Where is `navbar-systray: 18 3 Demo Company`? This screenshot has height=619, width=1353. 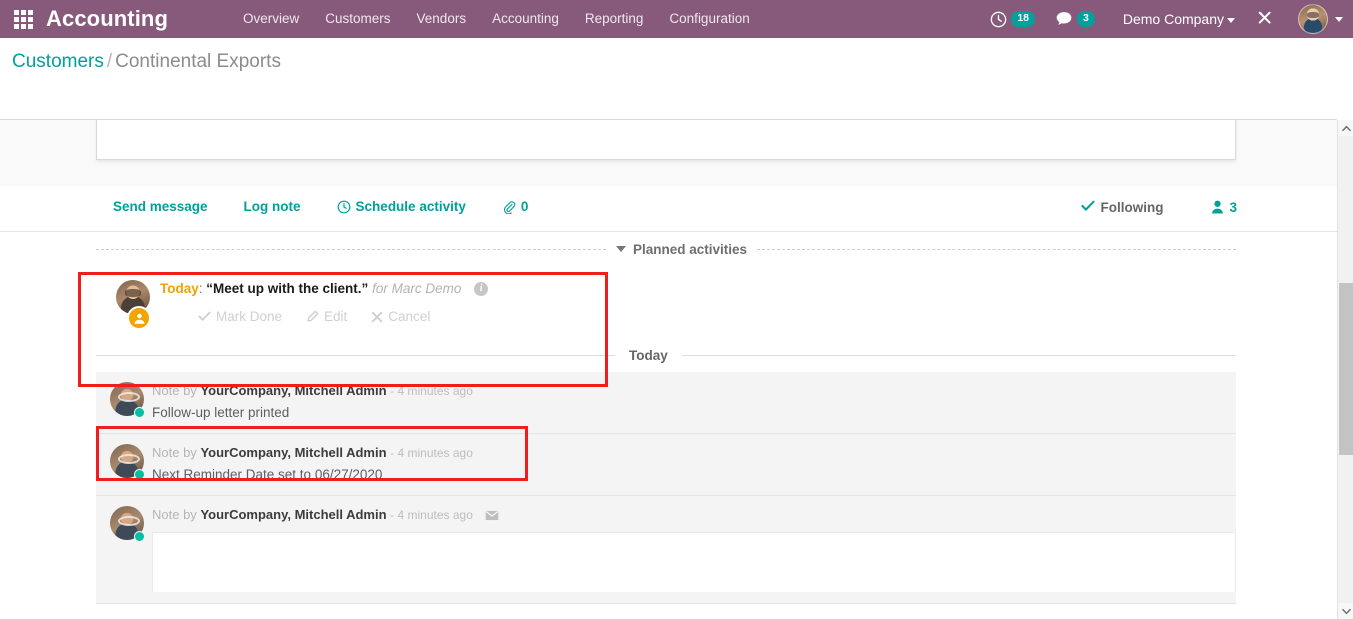 navbar-systray: 18 3 Demo Company is located at coordinates (1166, 19).